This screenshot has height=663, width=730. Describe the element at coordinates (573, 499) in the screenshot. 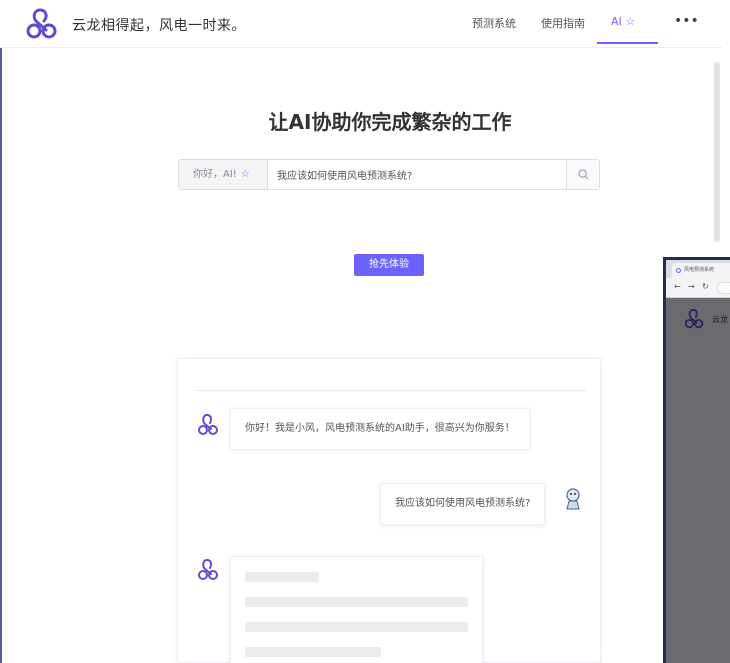

I see `user-avatar-icon` at that location.